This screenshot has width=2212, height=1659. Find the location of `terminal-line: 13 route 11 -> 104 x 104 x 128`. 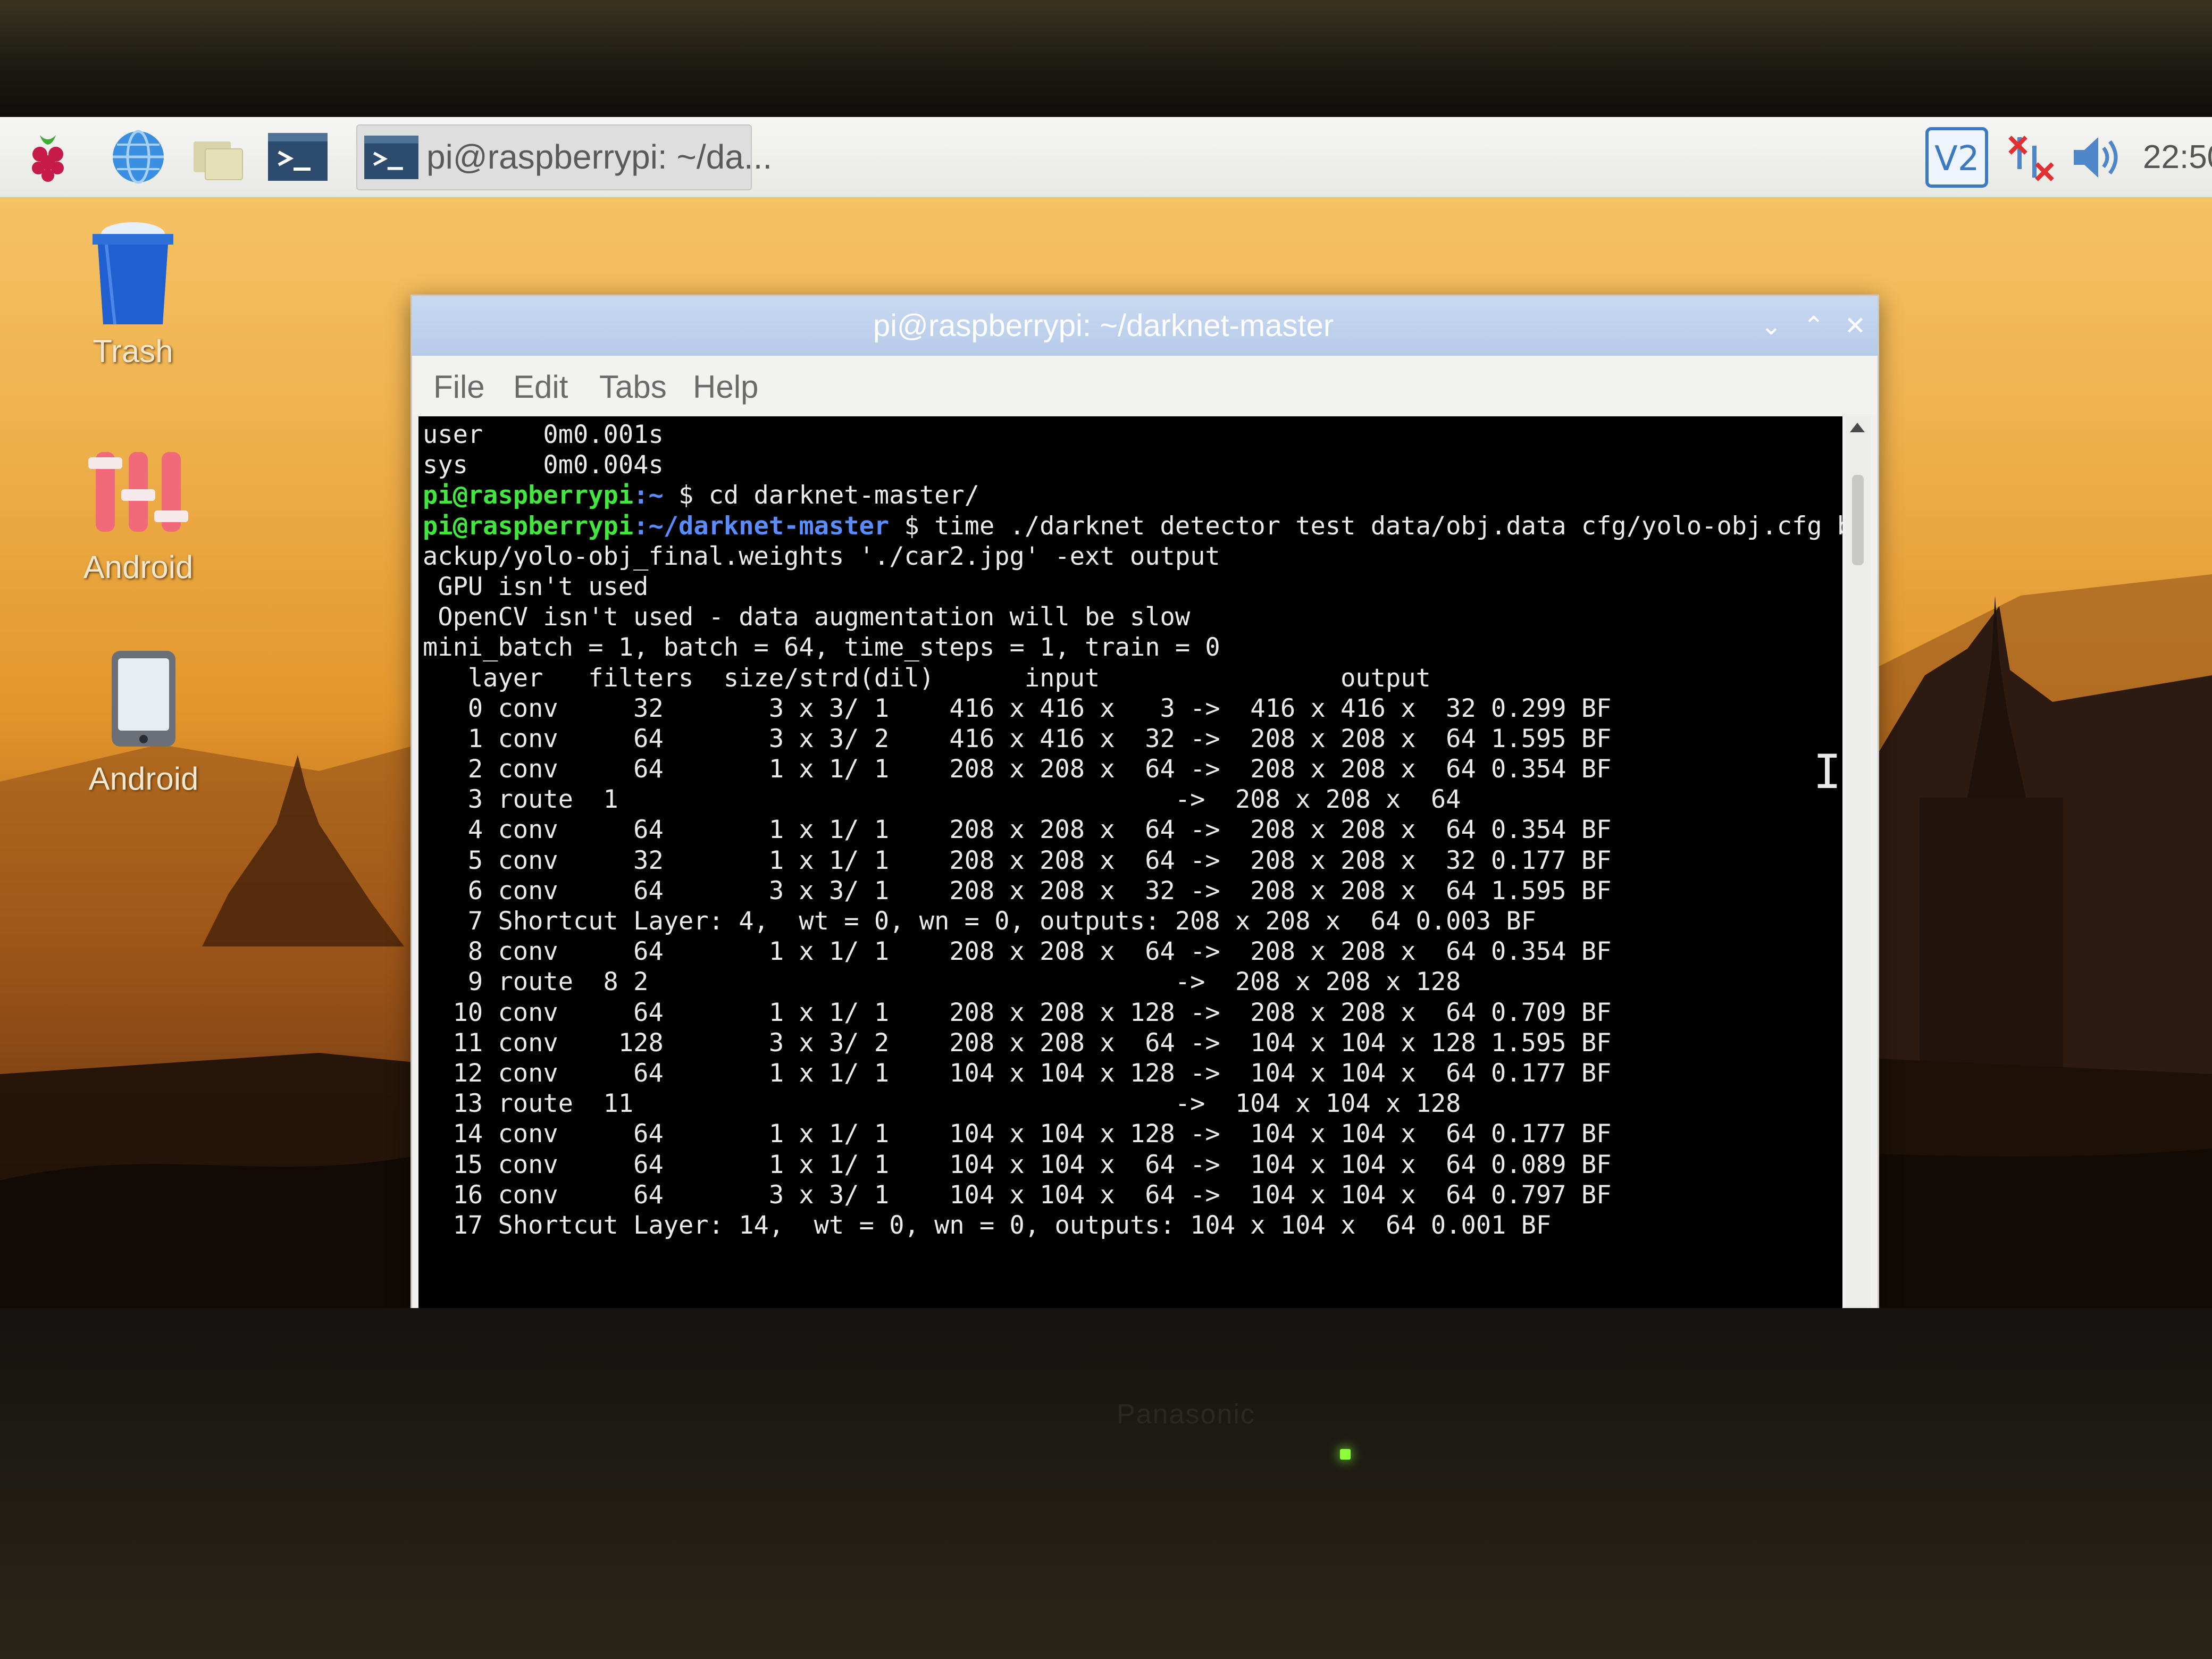

terminal-line: 13 route 11 -> 104 x 104 x 128 is located at coordinates (1132, 1103).